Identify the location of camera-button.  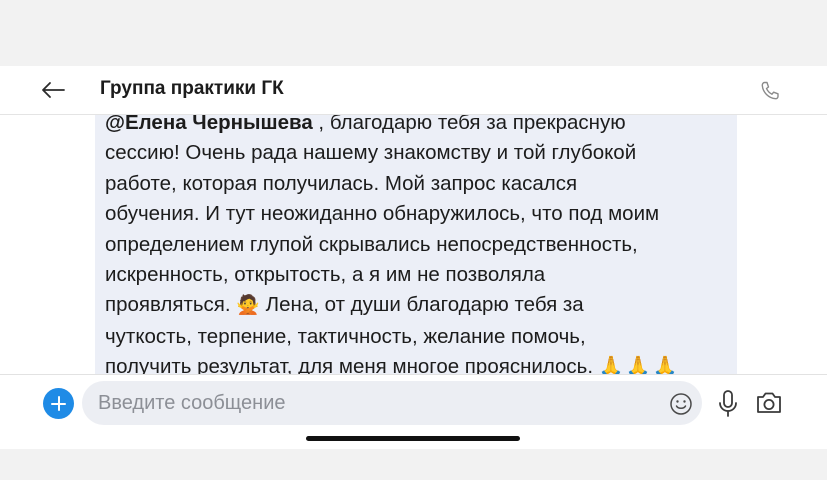
(769, 403).